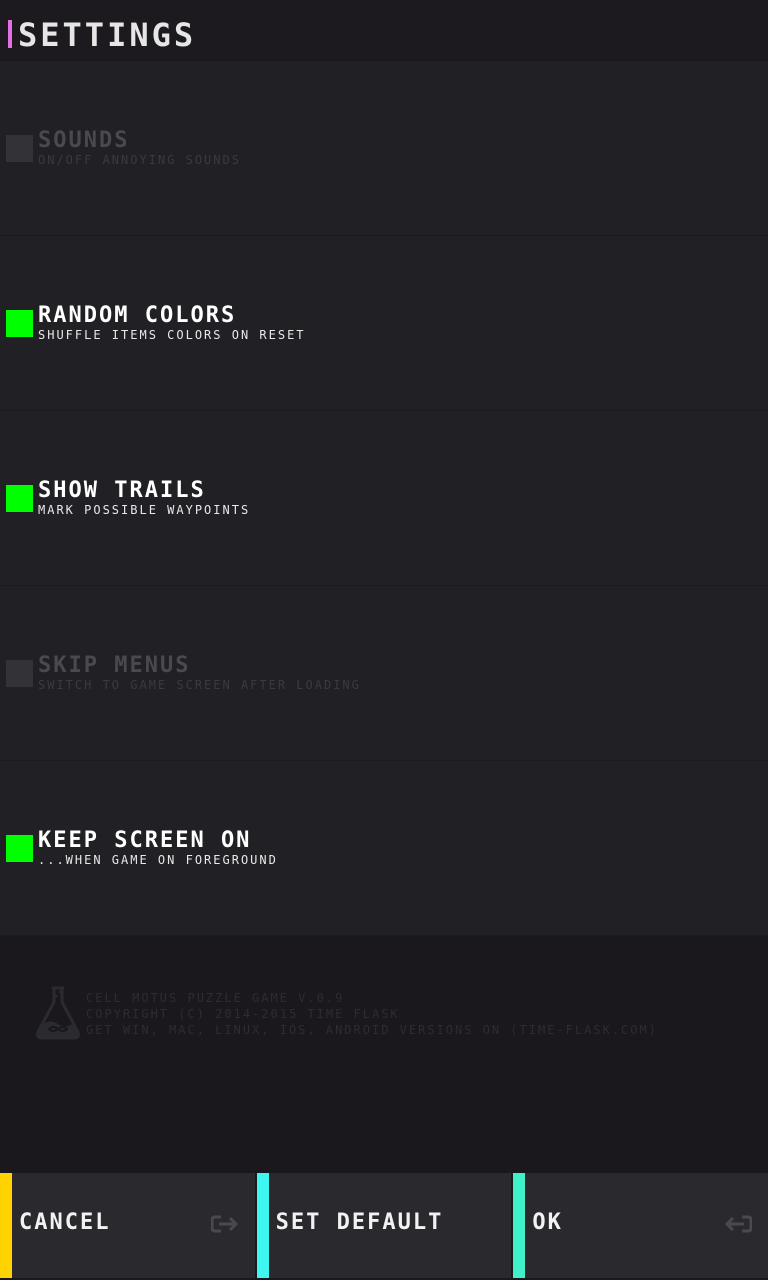 This screenshot has width=768, height=1280. What do you see at coordinates (639, 1225) in the screenshot?
I see `ok-button: OK` at bounding box center [639, 1225].